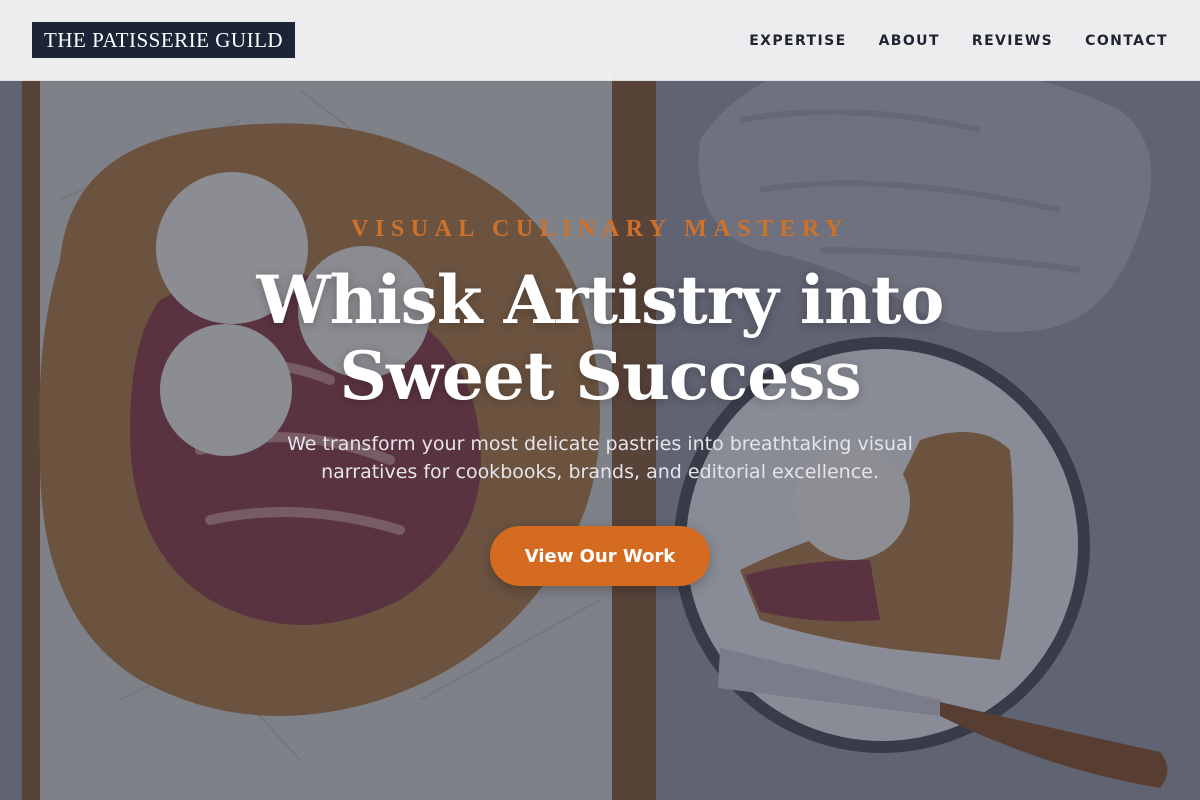 The height and width of the screenshot is (800, 1200). What do you see at coordinates (909, 41) in the screenshot?
I see `nav-link-about: ABOUT` at bounding box center [909, 41].